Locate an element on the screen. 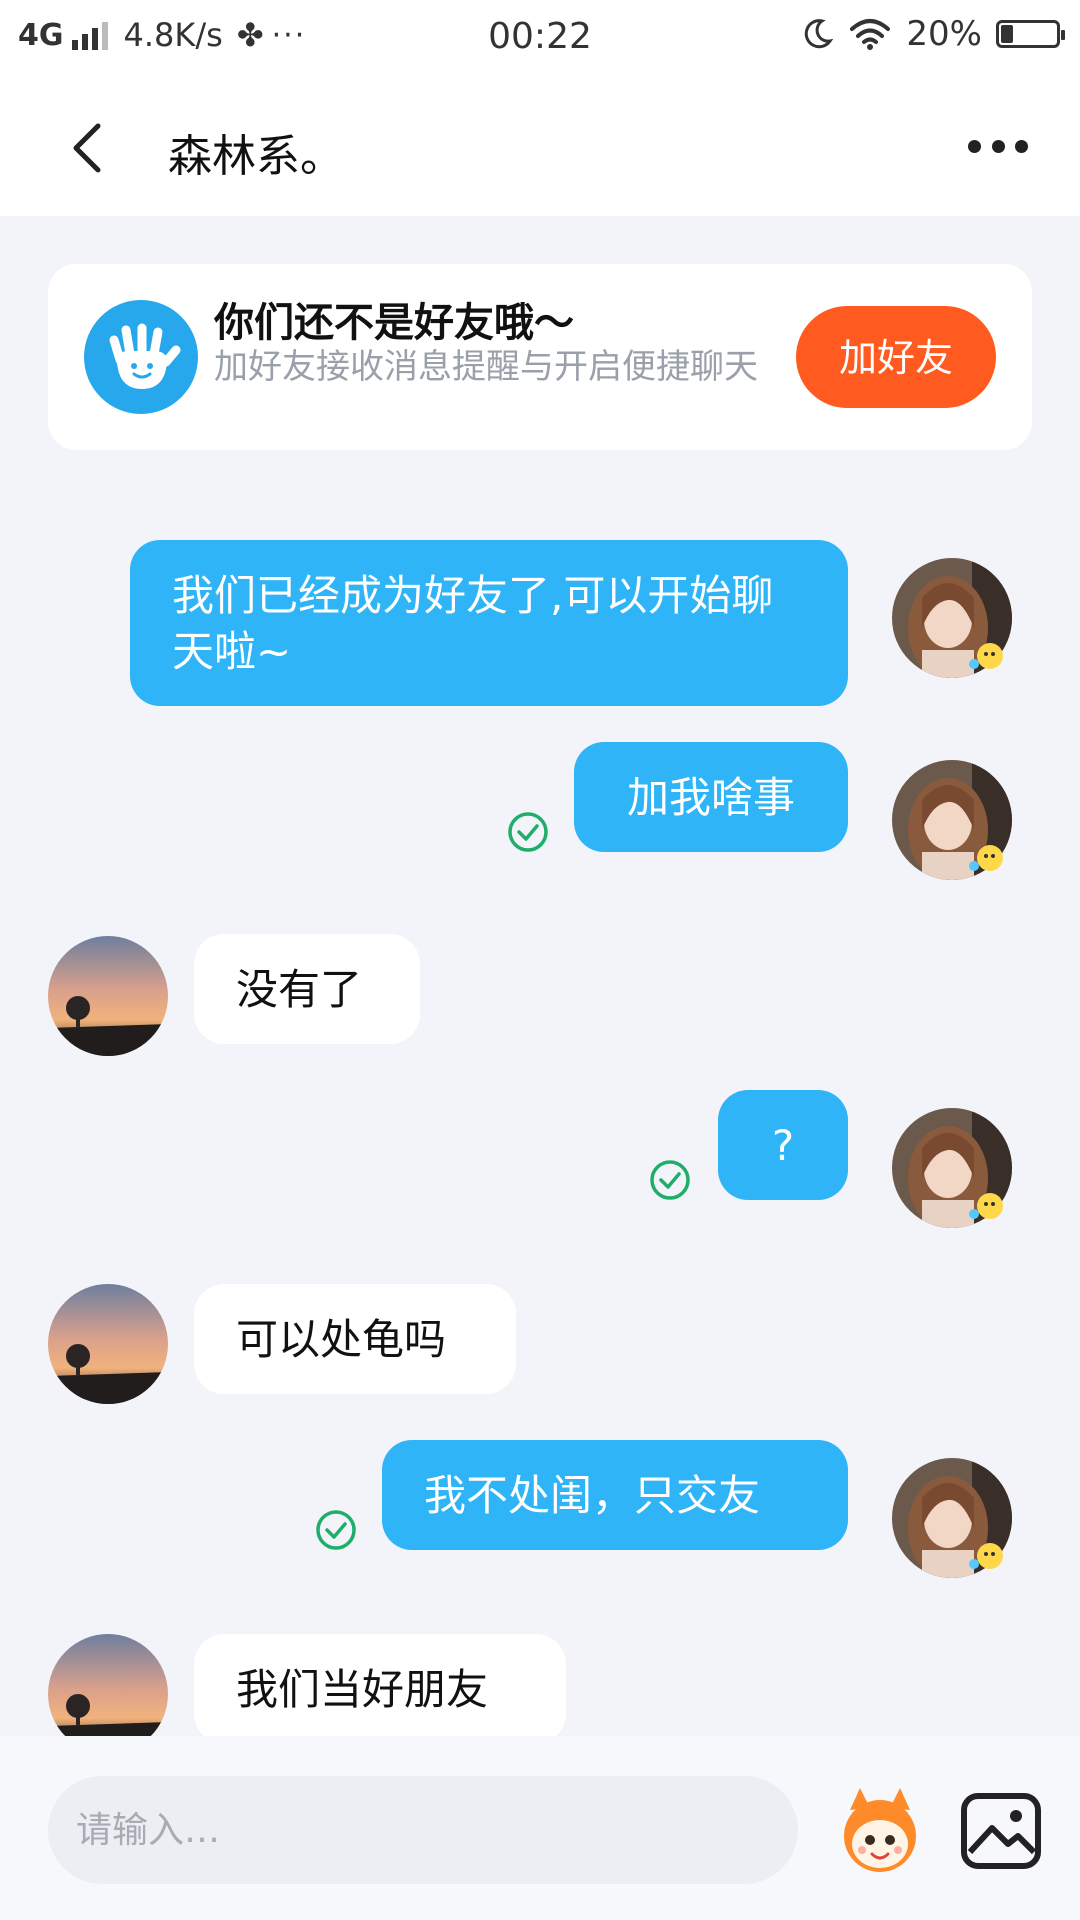  message-bubble-outgoing: ? is located at coordinates (783, 1145).